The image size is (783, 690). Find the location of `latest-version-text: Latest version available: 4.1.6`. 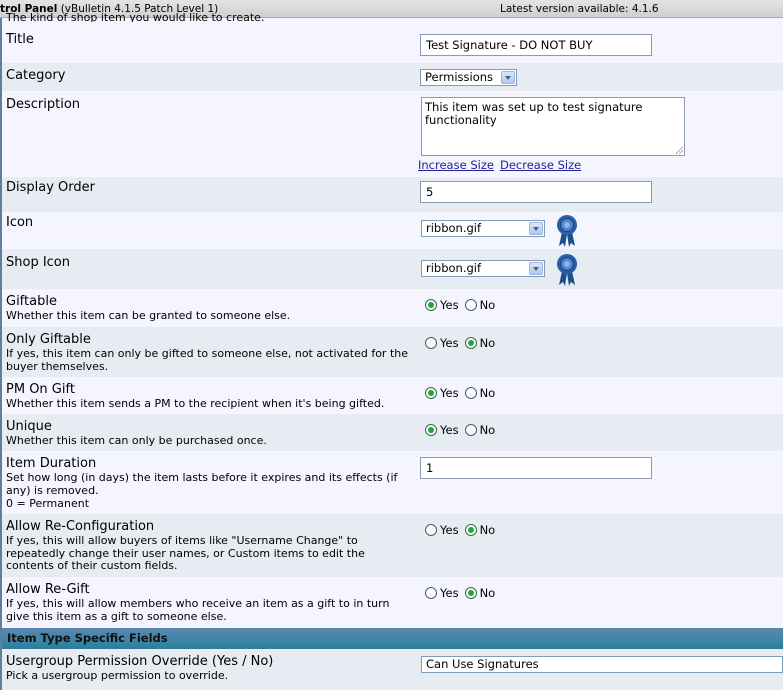

latest-version-text: Latest version available: 4.1.6 is located at coordinates (579, 9).